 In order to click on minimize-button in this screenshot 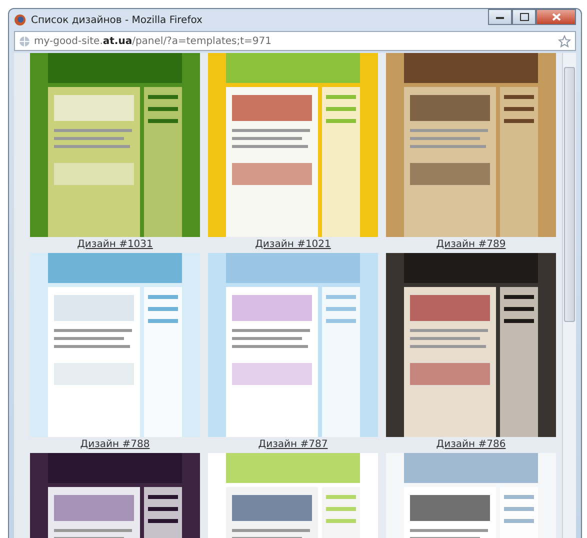, I will do `click(500, 17)`.